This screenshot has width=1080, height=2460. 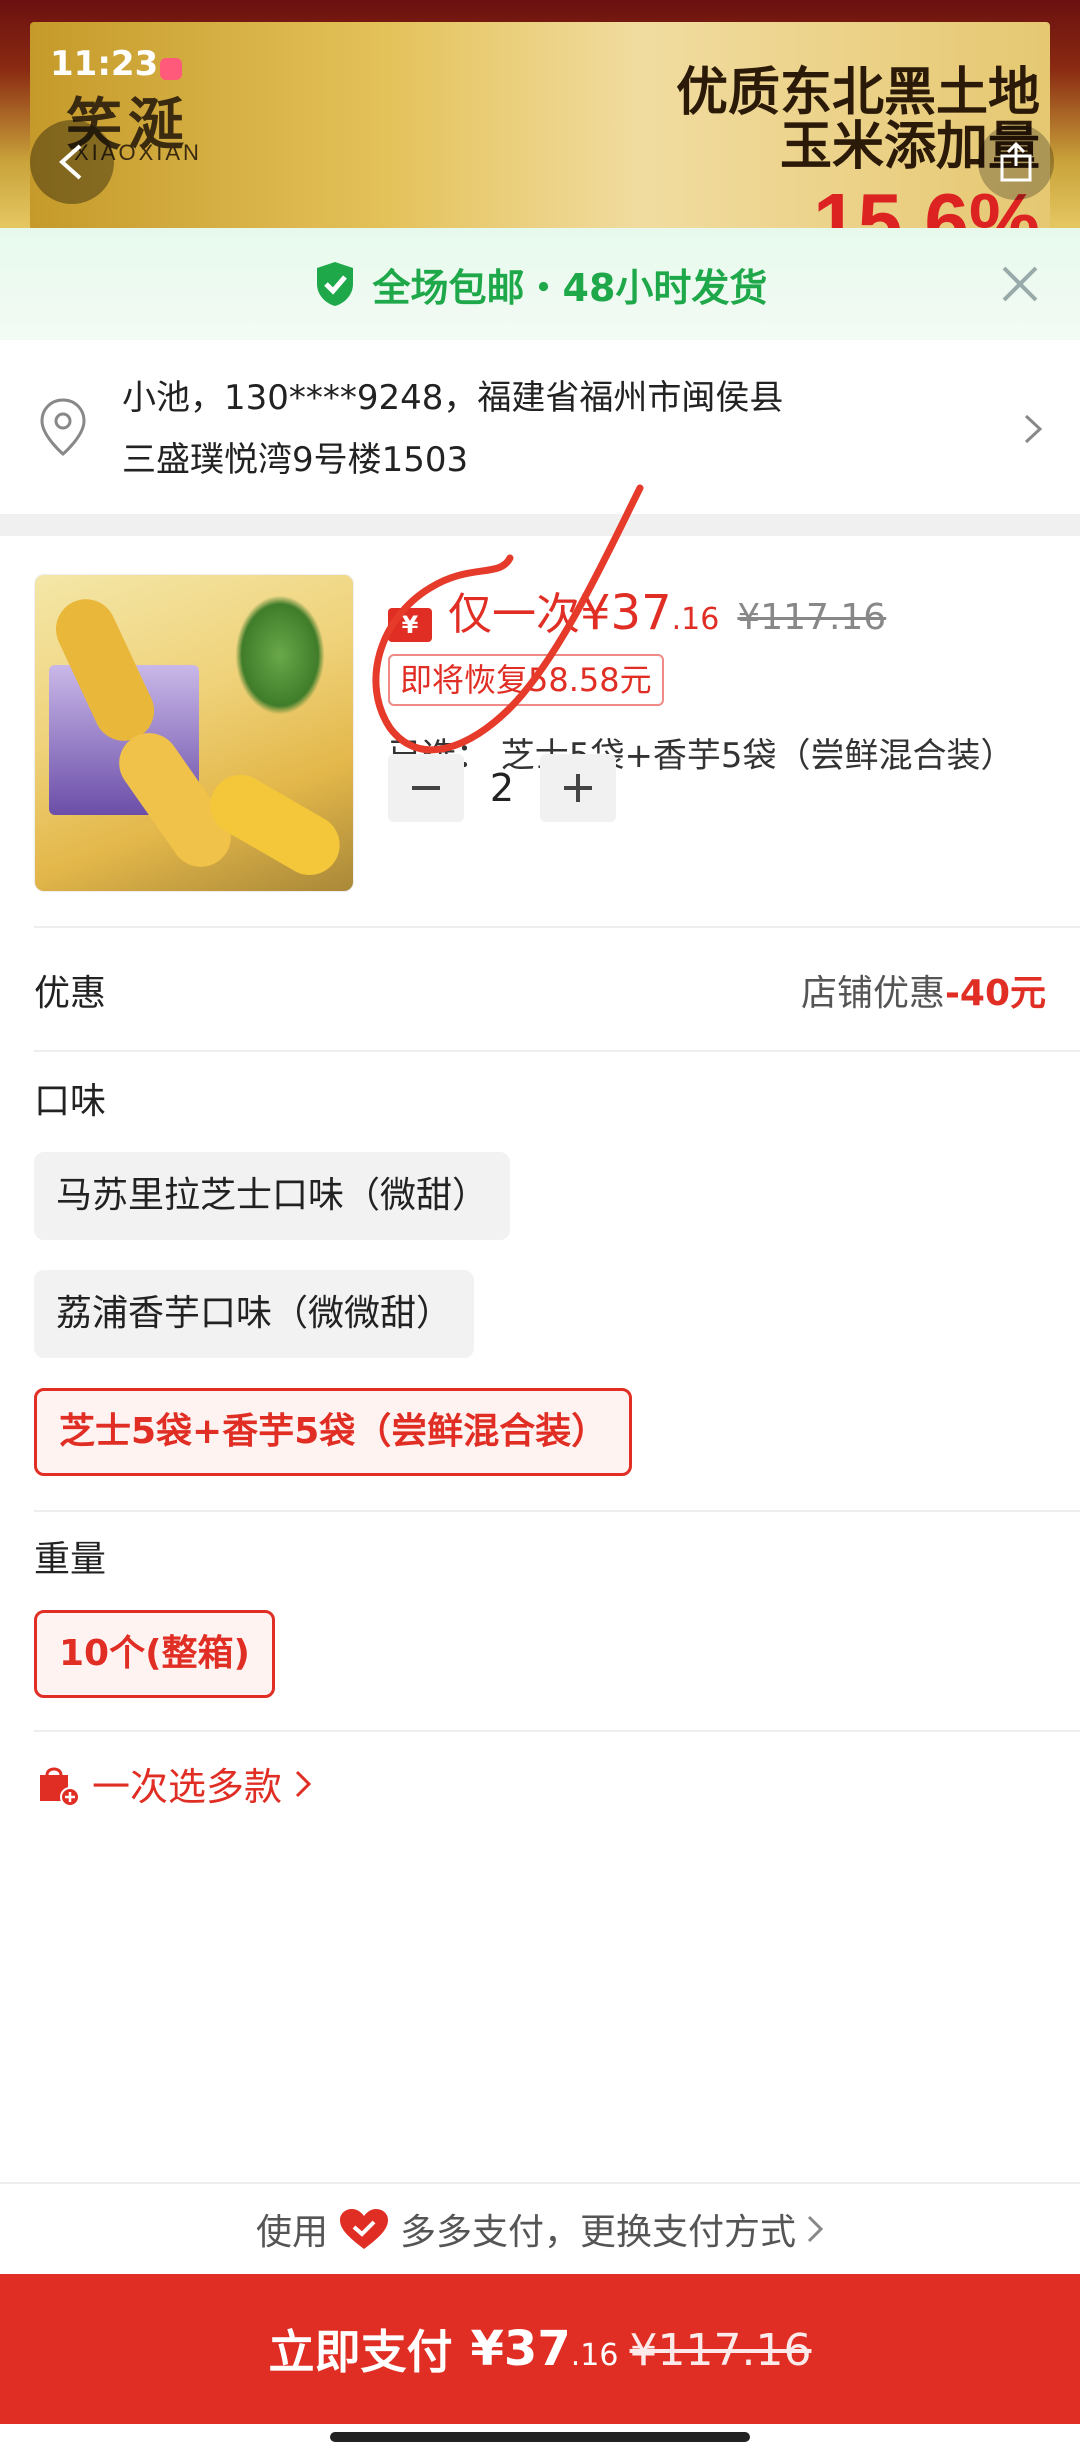 I want to click on minus-icon, so click(x=426, y=788).